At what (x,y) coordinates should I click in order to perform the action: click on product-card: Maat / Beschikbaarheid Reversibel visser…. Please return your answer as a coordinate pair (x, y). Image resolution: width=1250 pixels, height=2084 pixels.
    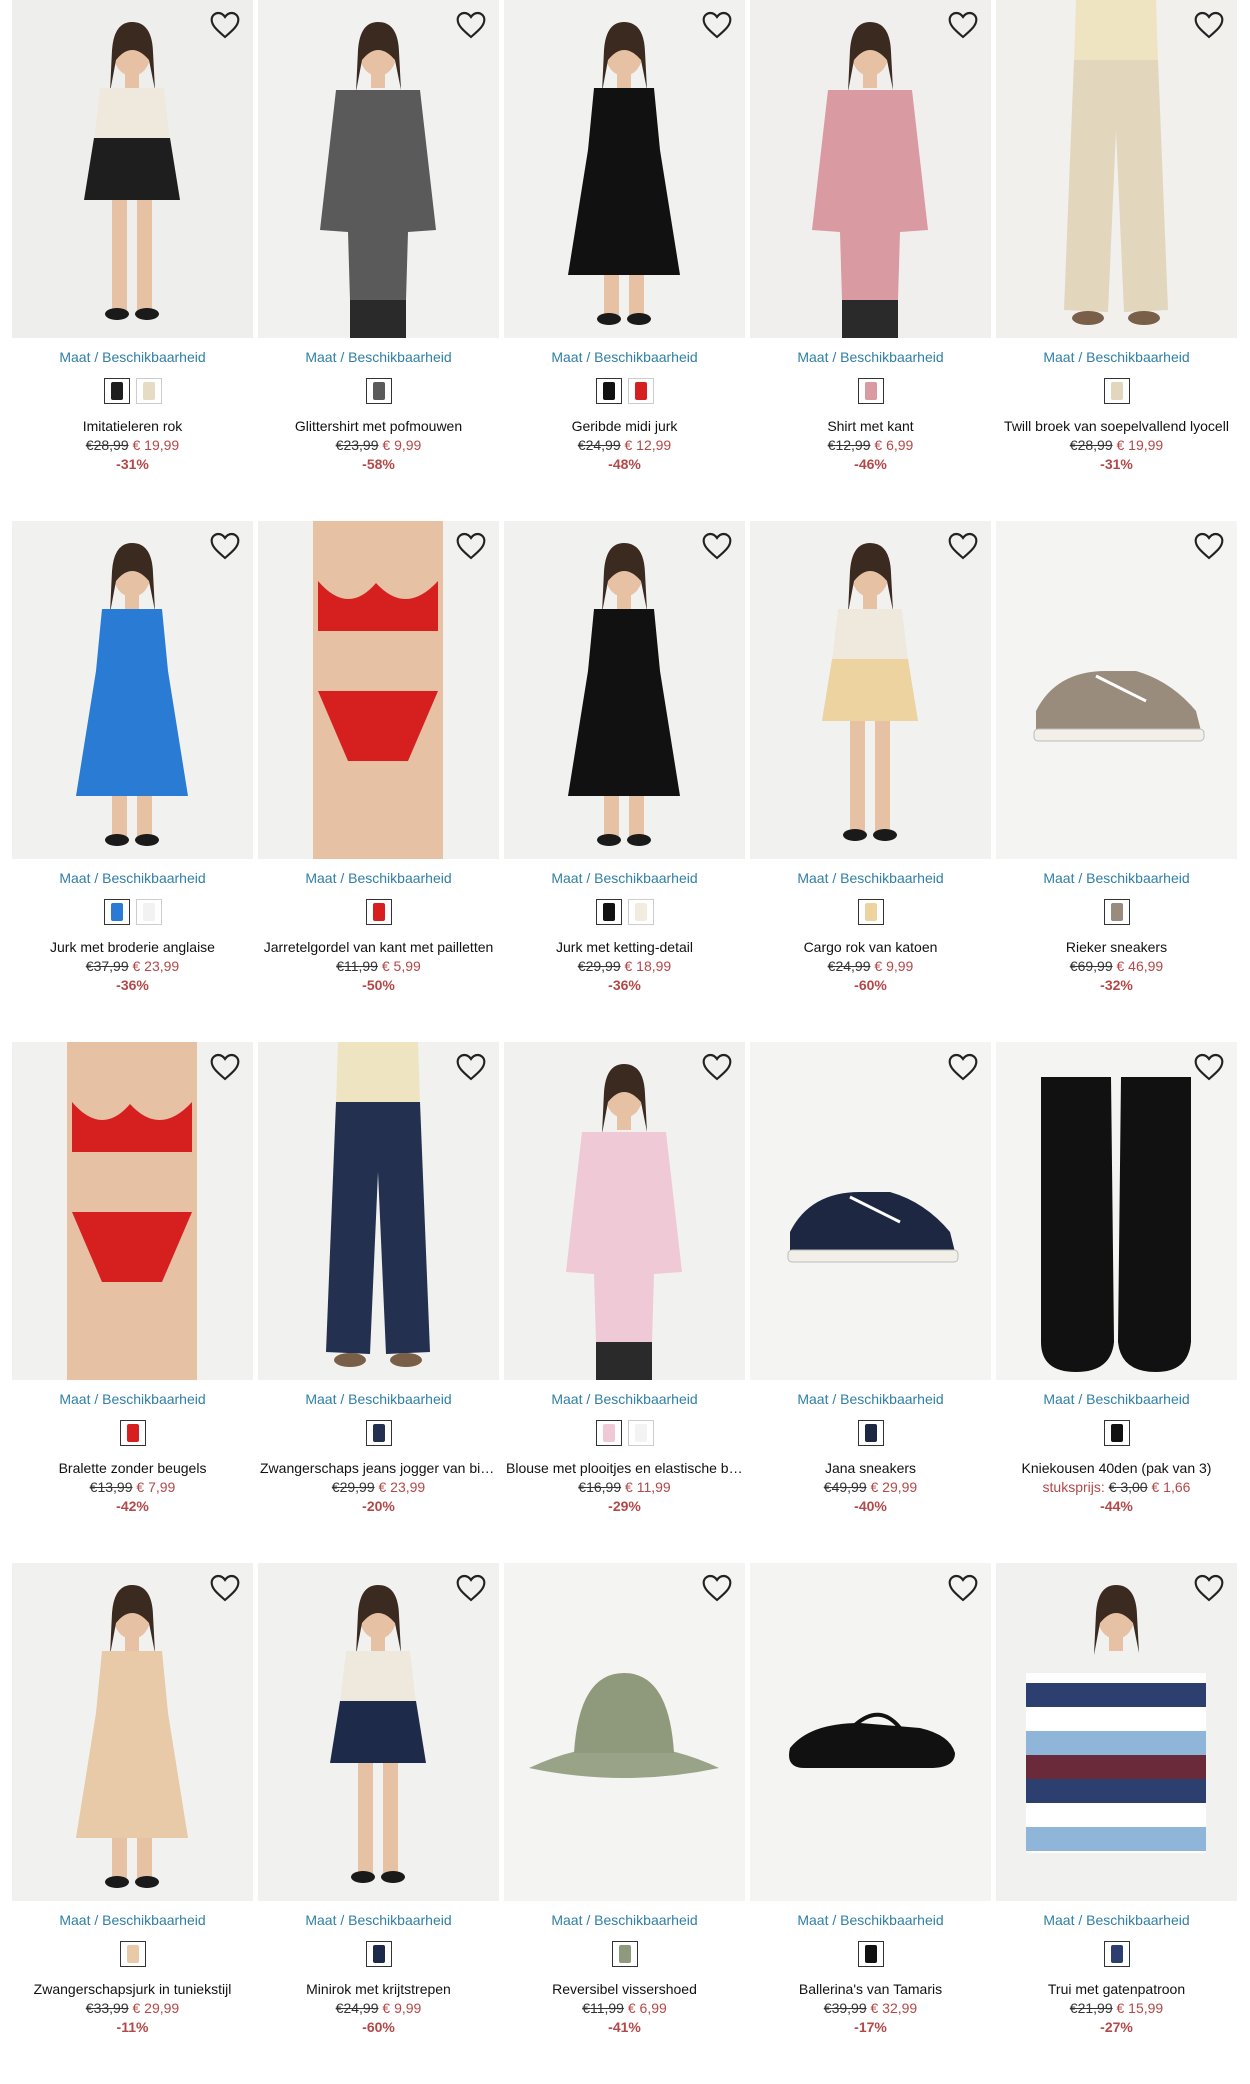
    Looking at the image, I should click on (624, 1823).